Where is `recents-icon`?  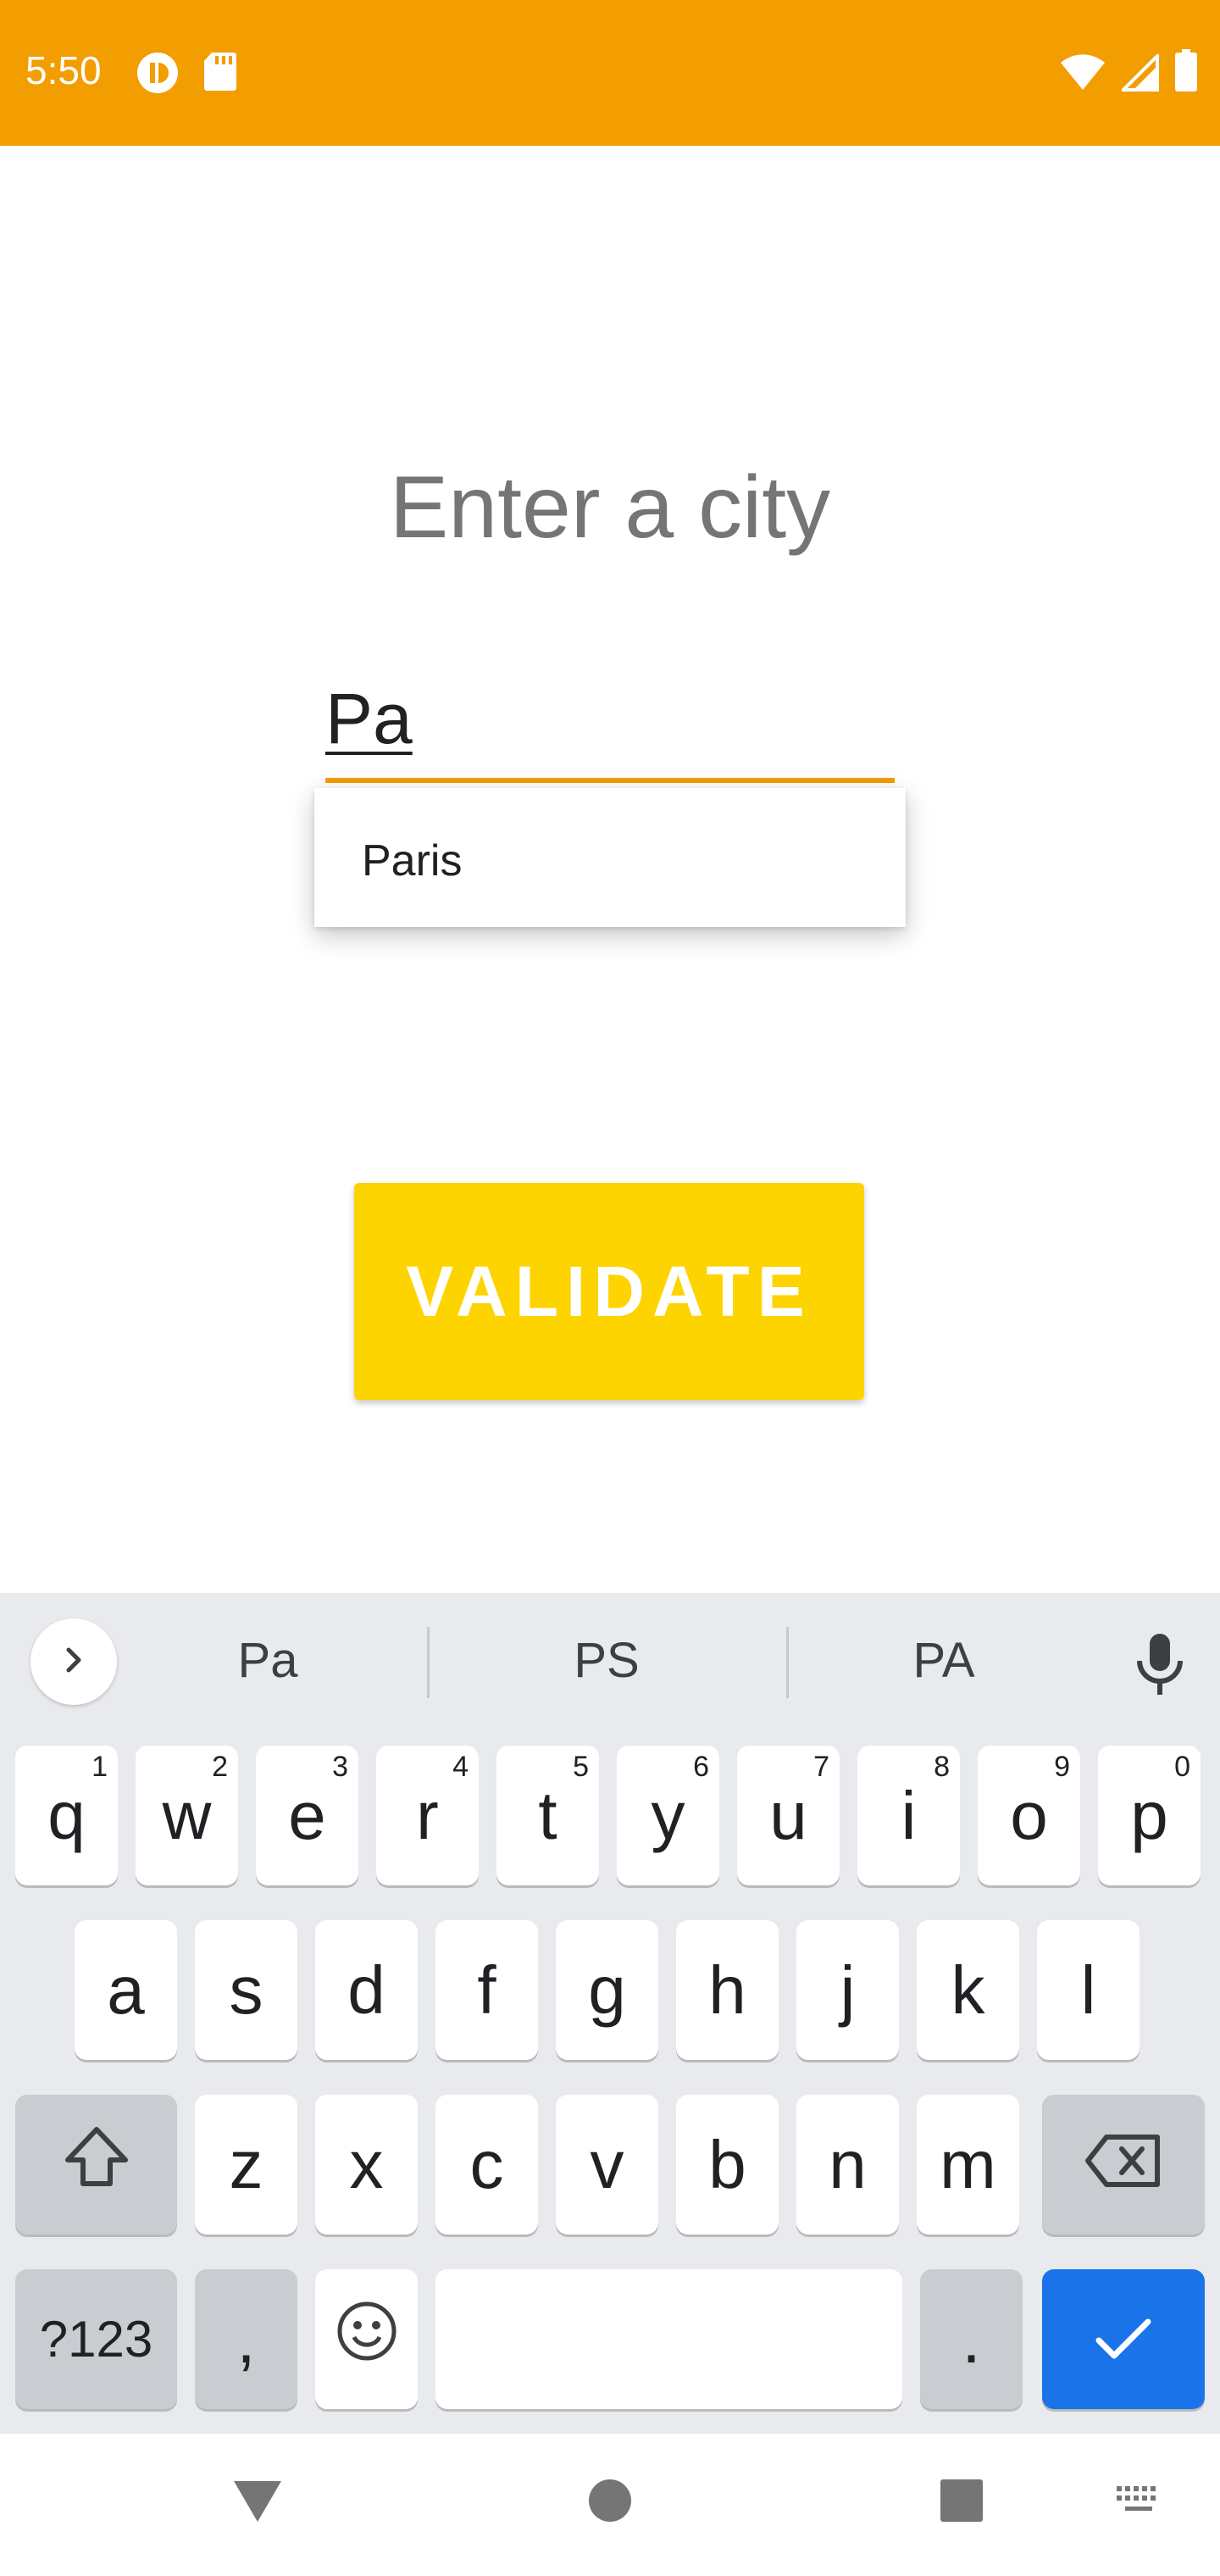
recents-icon is located at coordinates (961, 2503).